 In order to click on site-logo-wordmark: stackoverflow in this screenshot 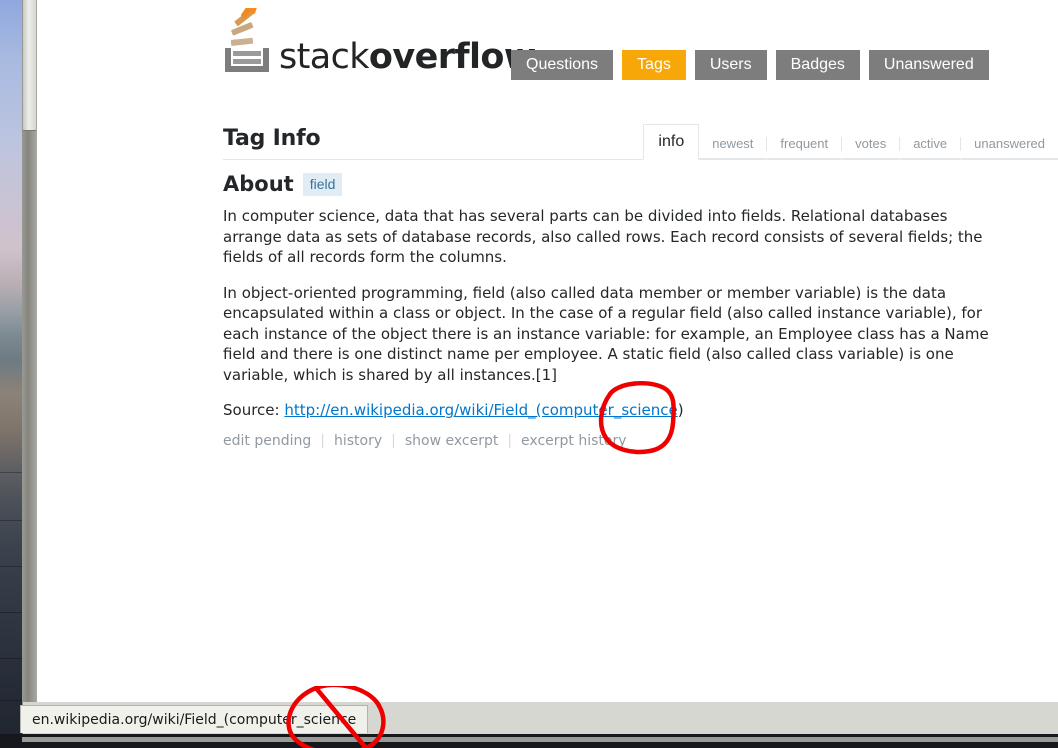, I will do `click(407, 57)`.